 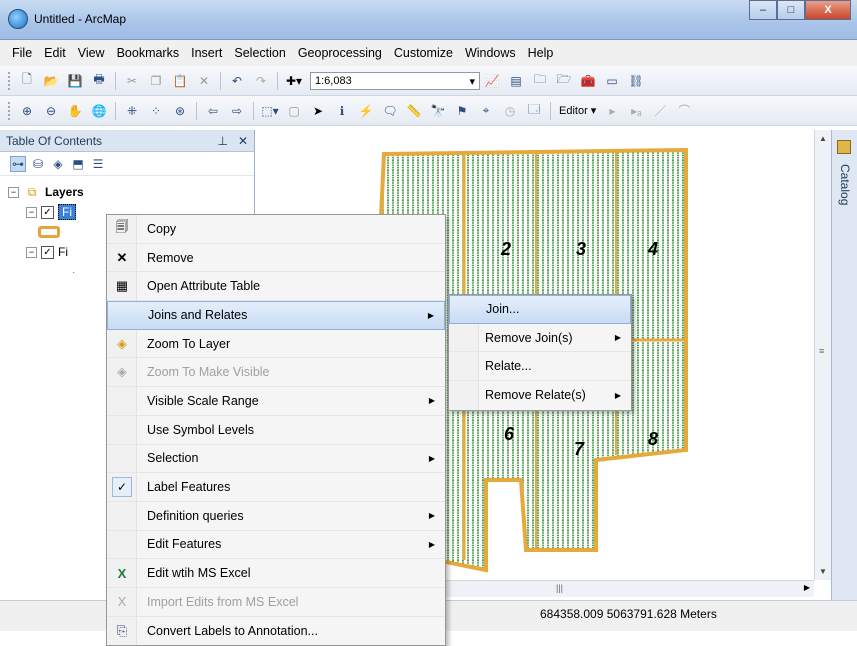 What do you see at coordinates (541, 53) in the screenshot?
I see `menu-help: Help` at bounding box center [541, 53].